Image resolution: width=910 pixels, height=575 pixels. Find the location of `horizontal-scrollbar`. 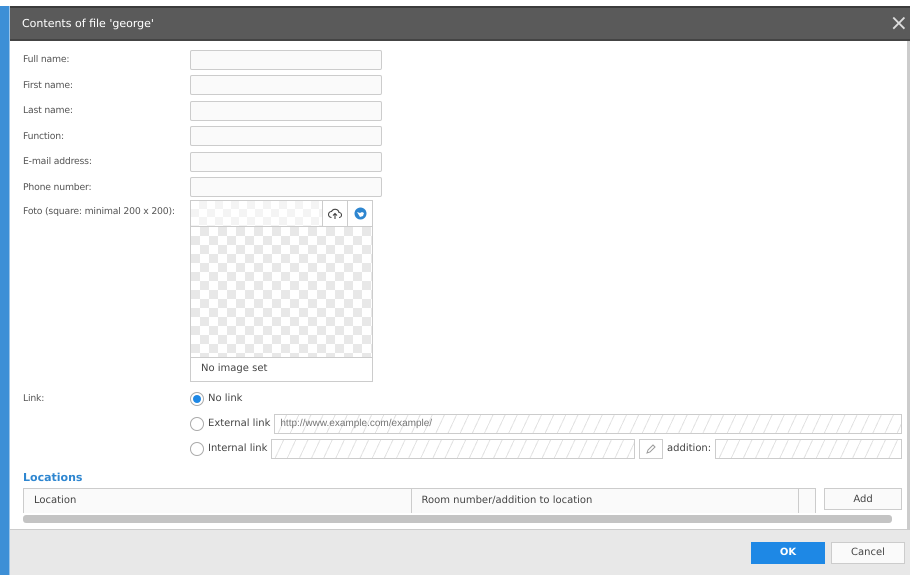

horizontal-scrollbar is located at coordinates (457, 519).